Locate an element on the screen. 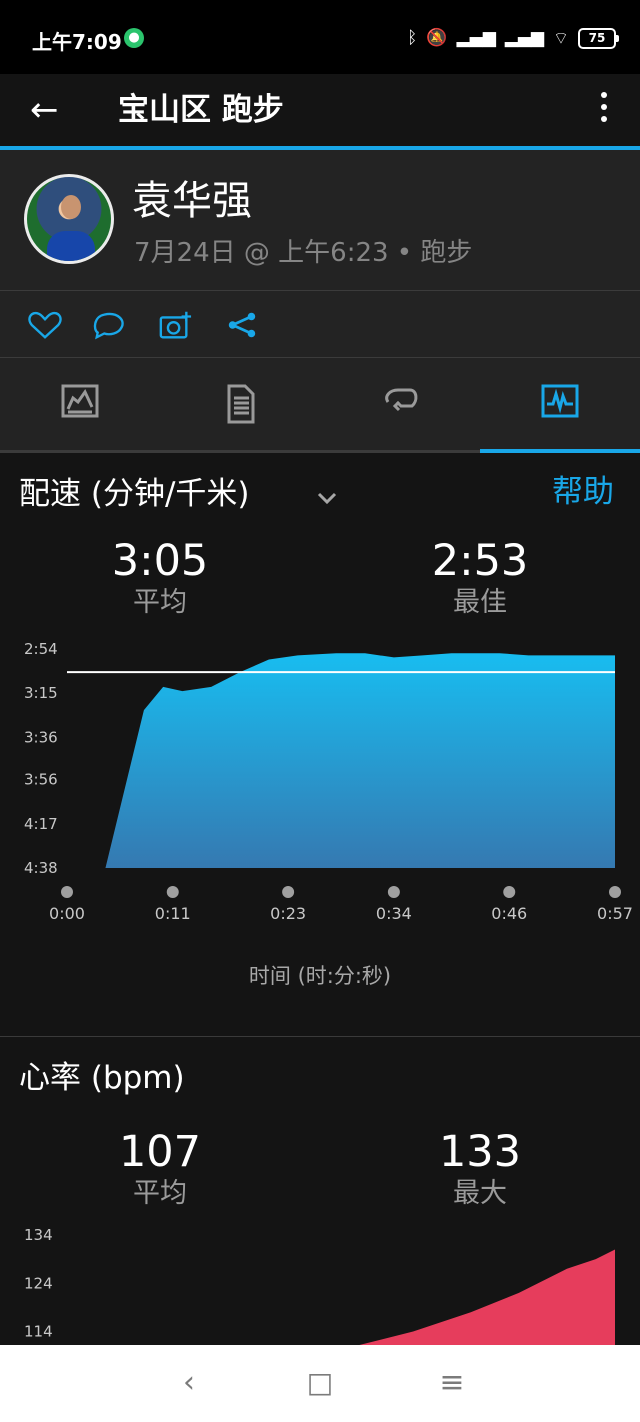 Image resolution: width=640 pixels, height=1422 pixels. system-navigation: ‹ □ ≡ is located at coordinates (320, 1383).